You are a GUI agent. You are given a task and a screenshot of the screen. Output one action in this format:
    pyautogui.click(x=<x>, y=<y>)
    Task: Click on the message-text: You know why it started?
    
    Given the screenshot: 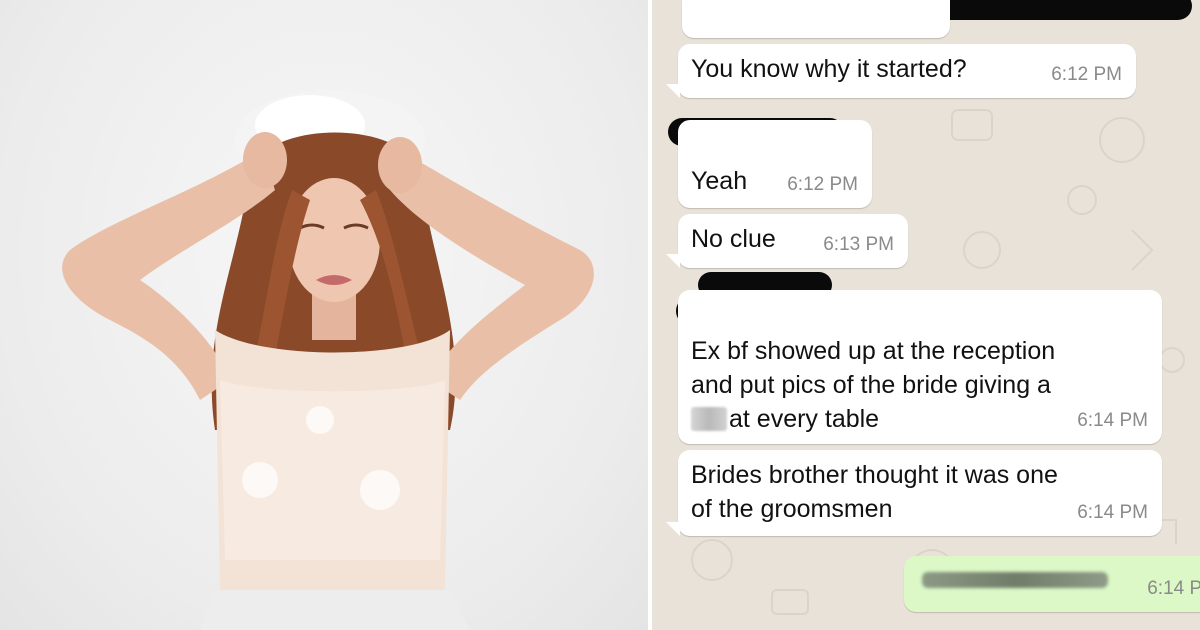 What is the action you would take?
    pyautogui.click(x=829, y=69)
    